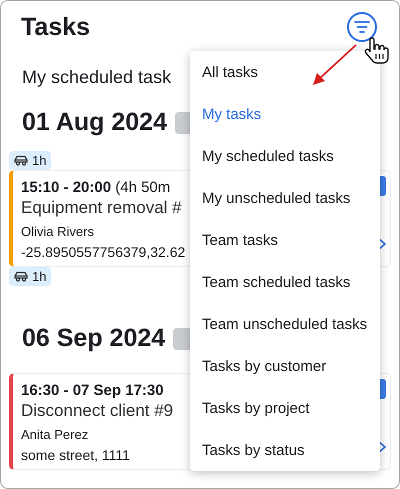 This screenshot has height=489, width=400. I want to click on task-title: Disconnect client #9, so click(97, 411).